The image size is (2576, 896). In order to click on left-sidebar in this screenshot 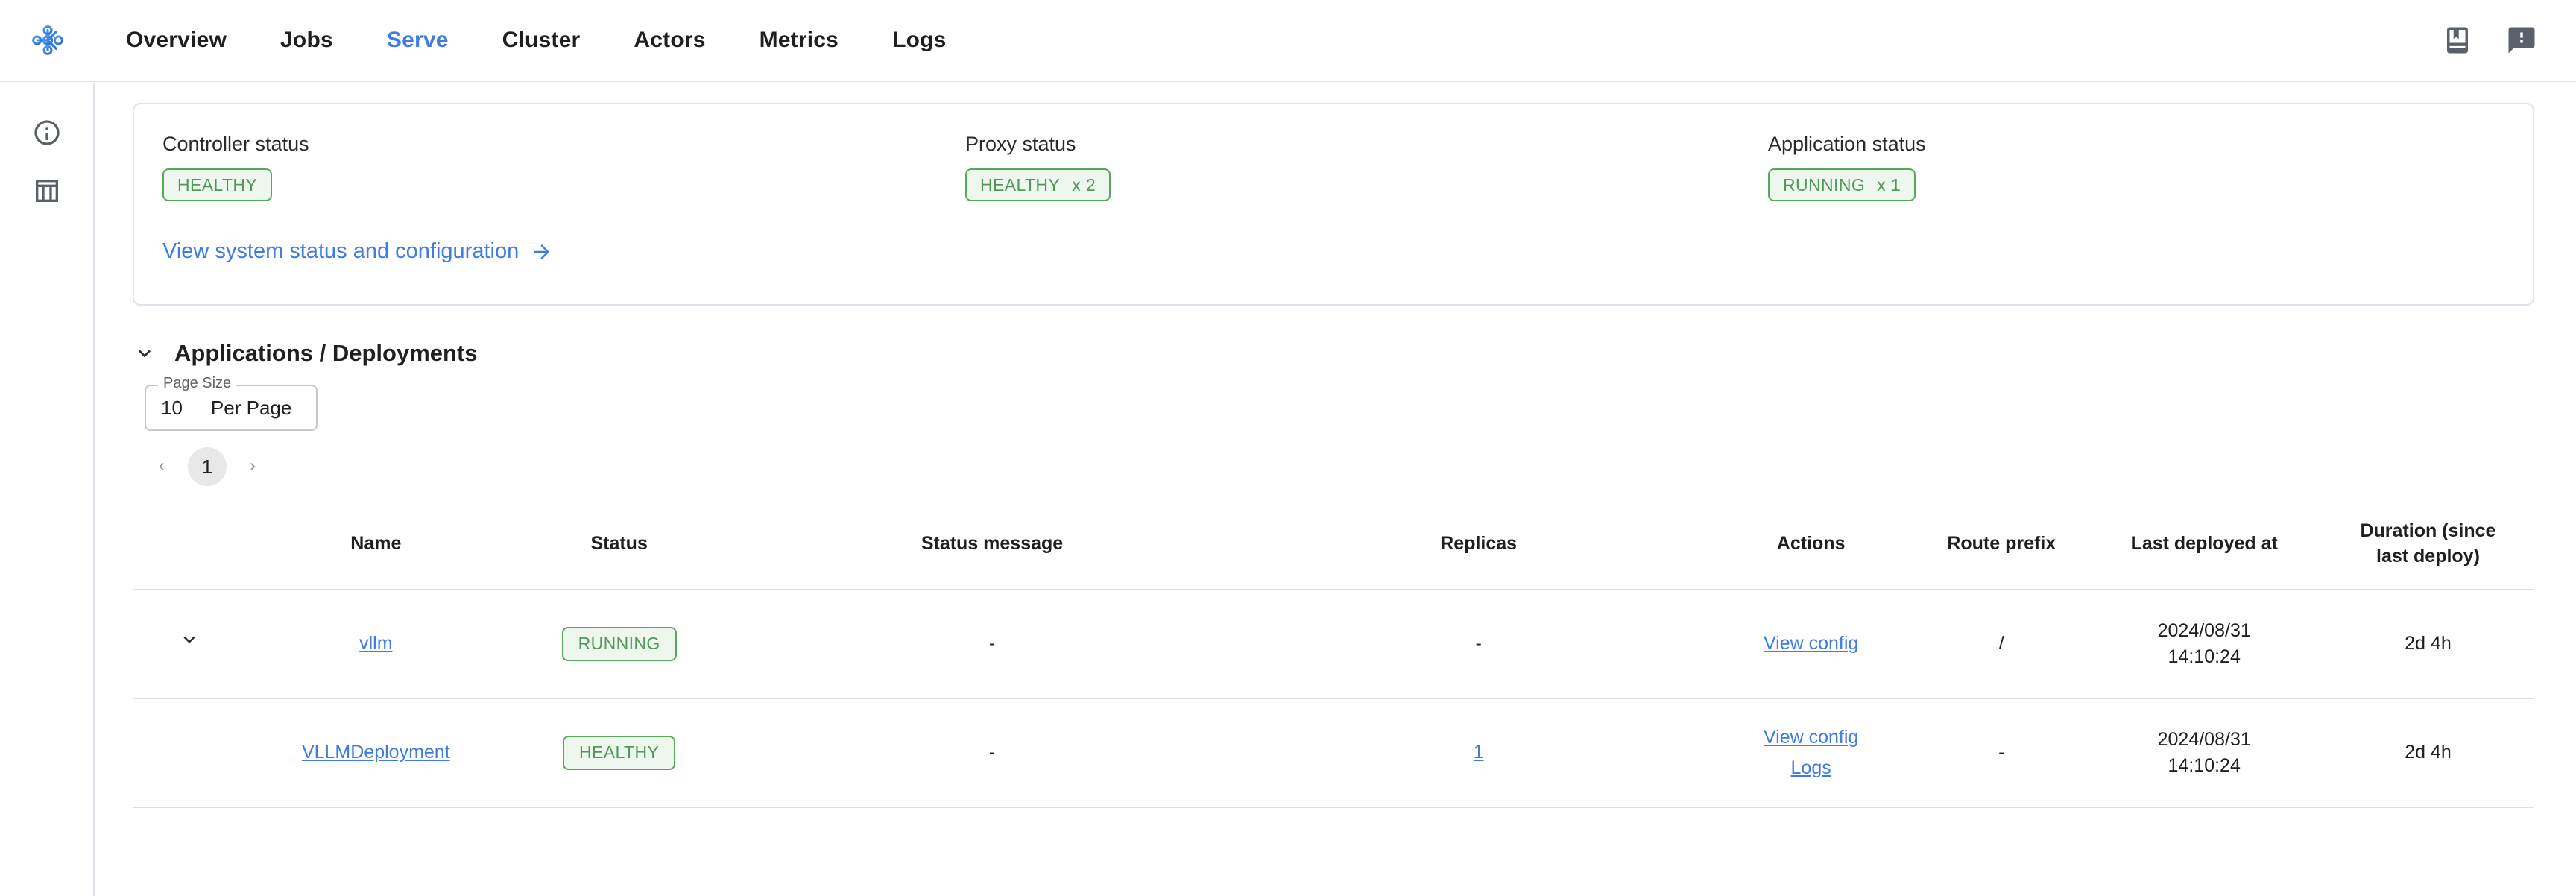, I will do `click(47, 489)`.